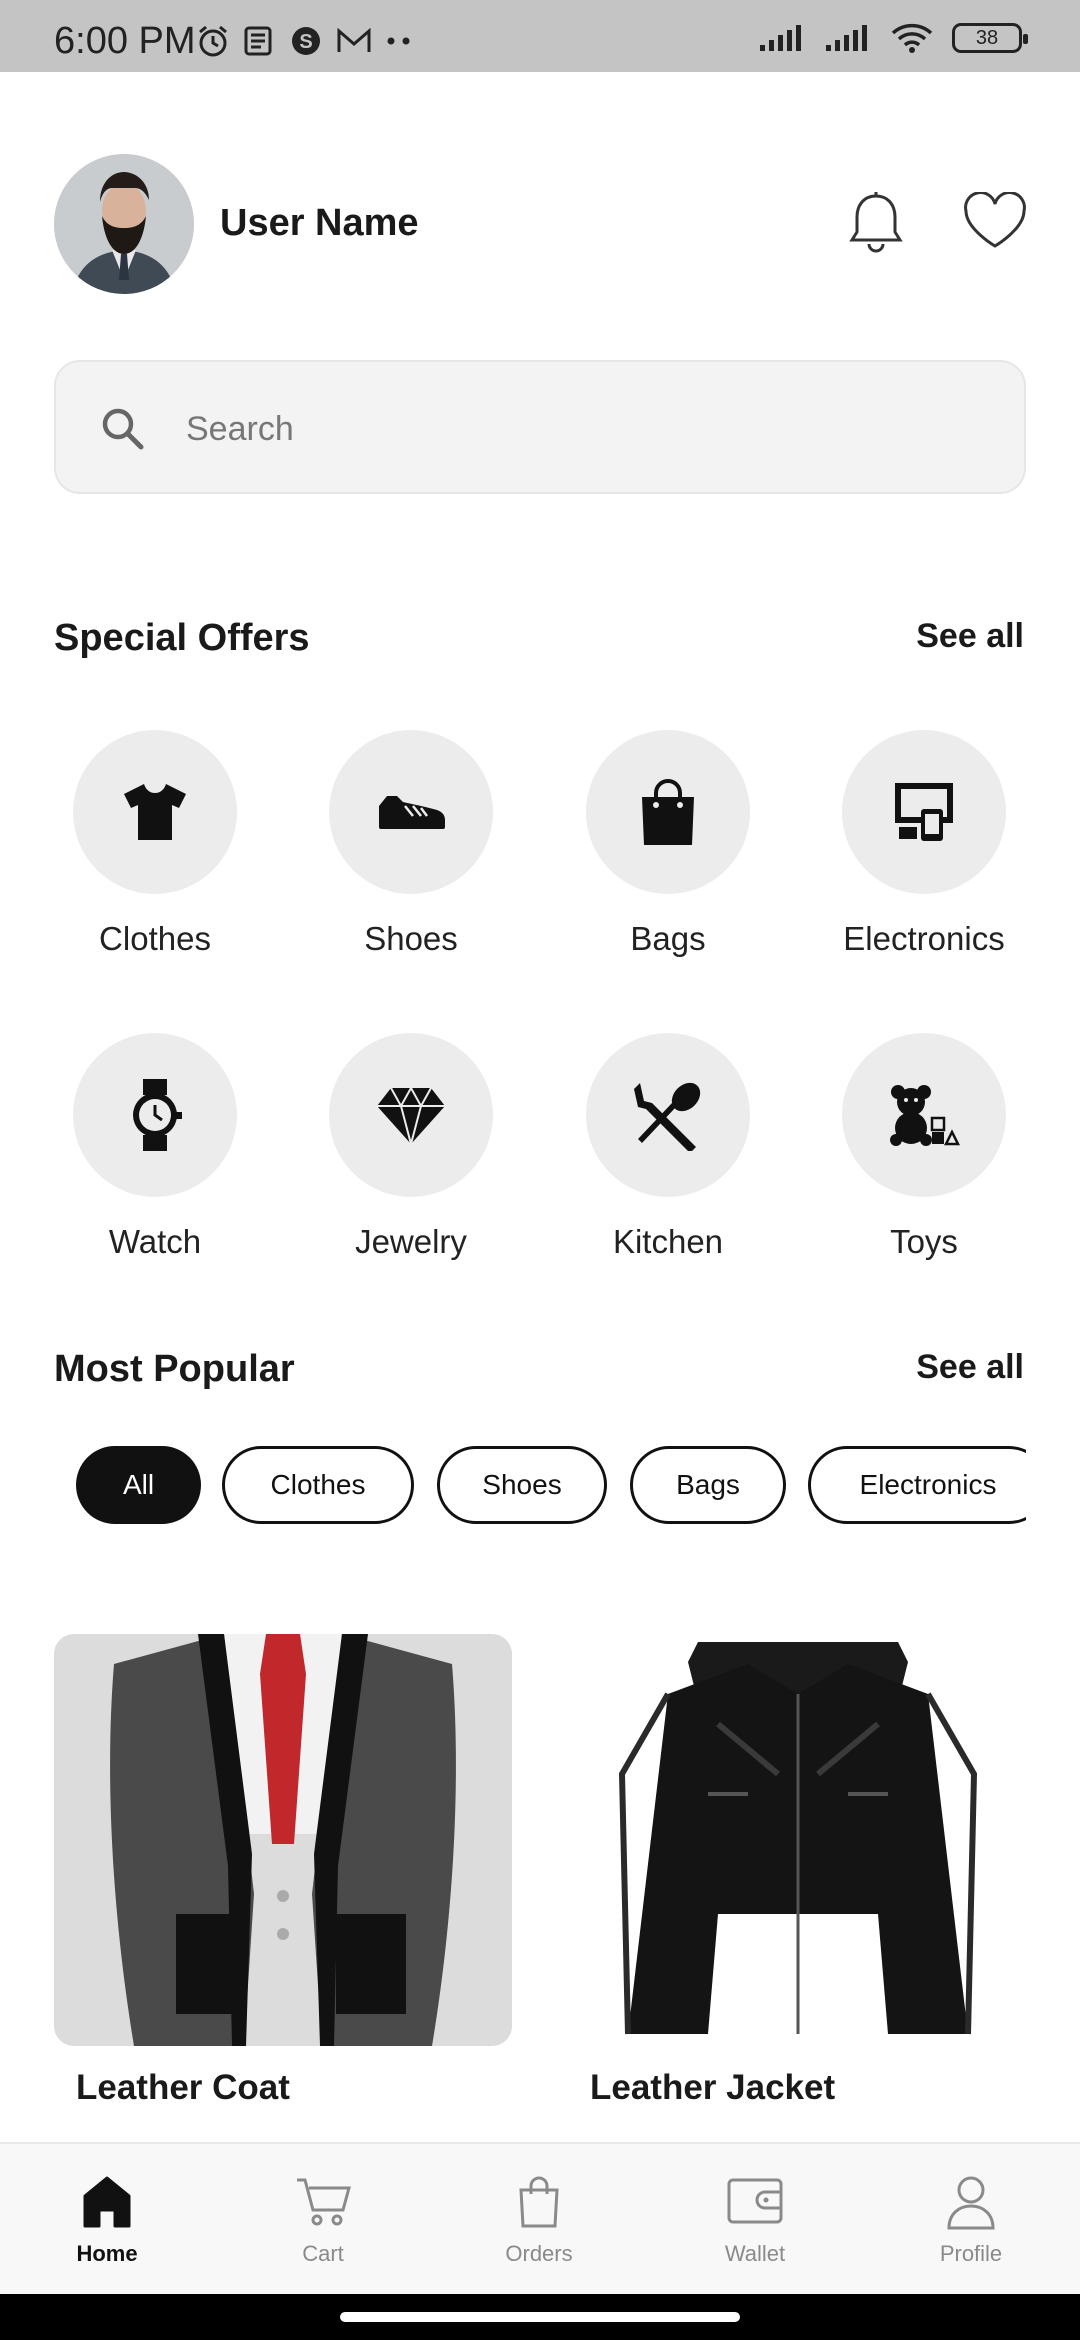 This screenshot has width=1080, height=2340. What do you see at coordinates (668, 938) in the screenshot?
I see `category-label: Bags` at bounding box center [668, 938].